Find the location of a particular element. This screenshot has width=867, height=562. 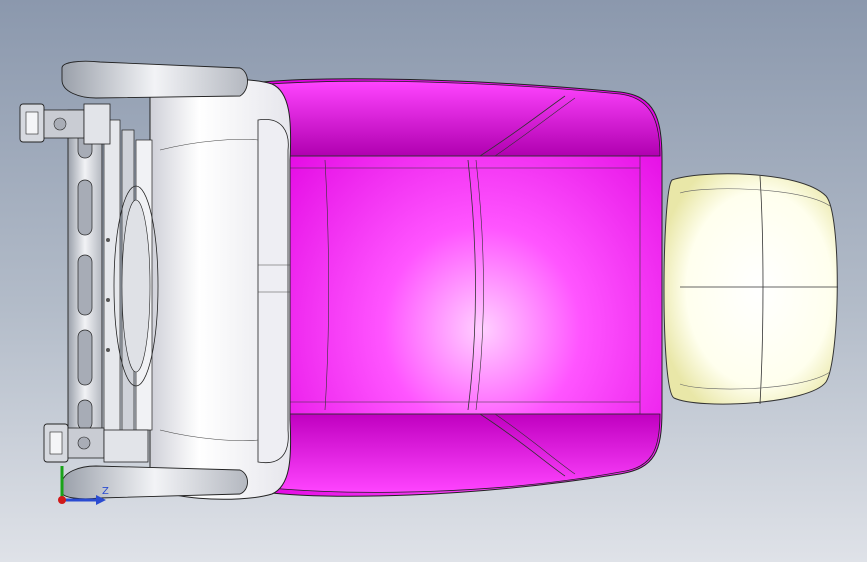

backrest is located at coordinates (220, 289).